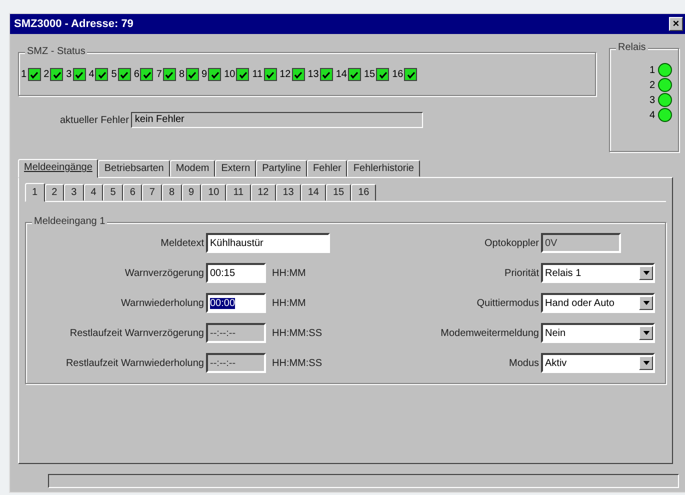 This screenshot has width=685, height=495. I want to click on checkbox-label: 12, so click(285, 74).